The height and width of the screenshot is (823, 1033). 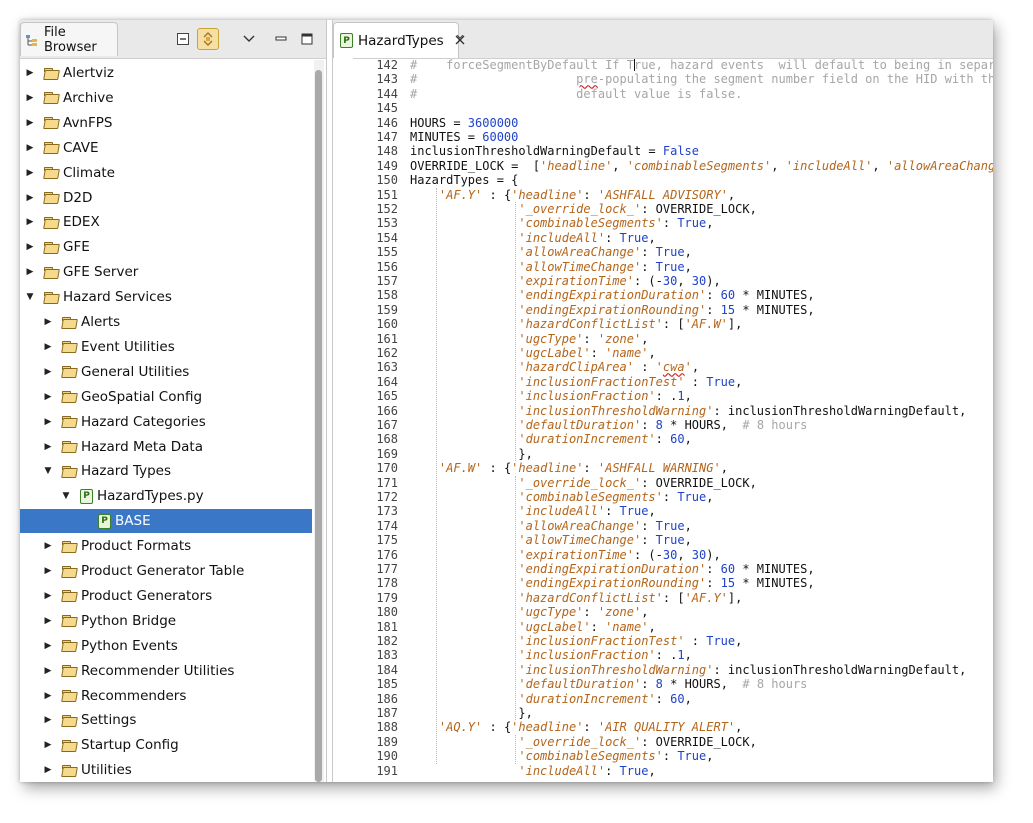 I want to click on file-browser-tab: File Browser, so click(x=69, y=39).